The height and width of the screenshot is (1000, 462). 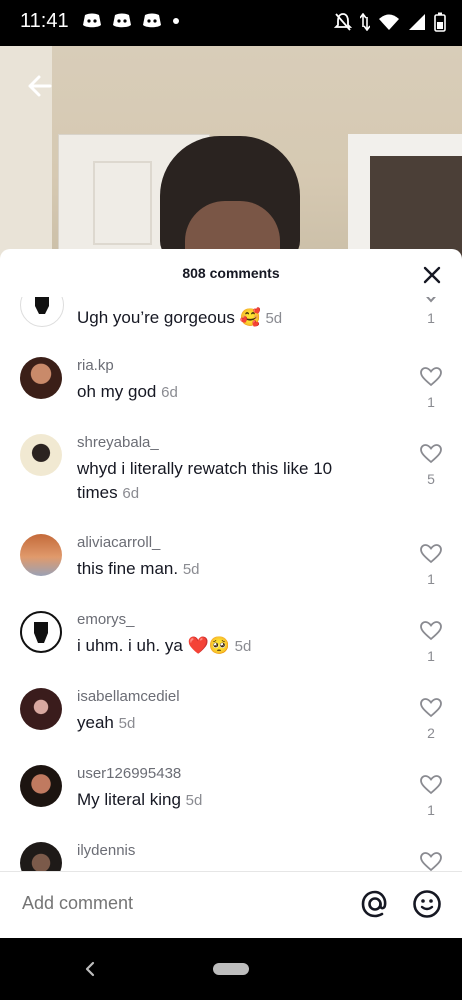 I want to click on emoji-icon, so click(x=427, y=904).